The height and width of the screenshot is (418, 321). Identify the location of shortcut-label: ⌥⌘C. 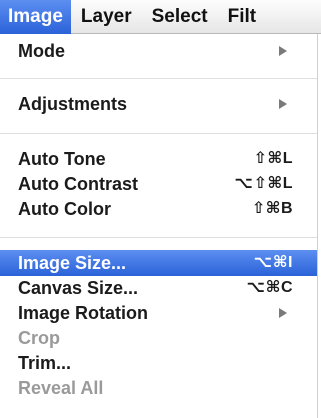
(269, 287).